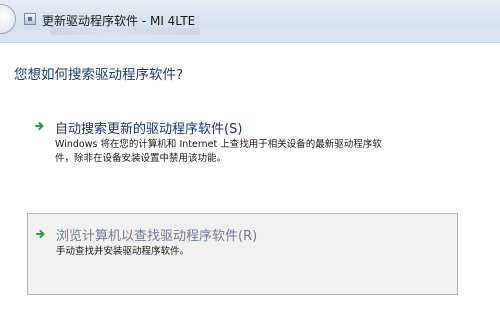 This screenshot has width=500, height=333. What do you see at coordinates (119, 21) in the screenshot?
I see `window-title: 更新驱动程序软件 - MI 4LTE` at bounding box center [119, 21].